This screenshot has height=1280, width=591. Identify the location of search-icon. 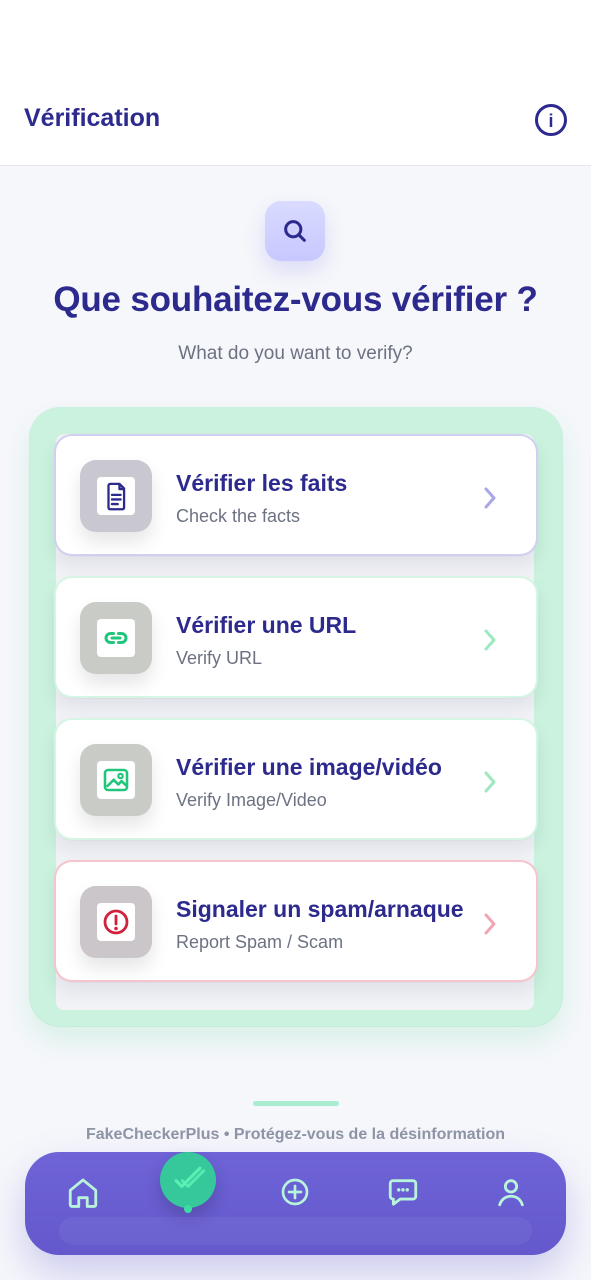
(295, 231).